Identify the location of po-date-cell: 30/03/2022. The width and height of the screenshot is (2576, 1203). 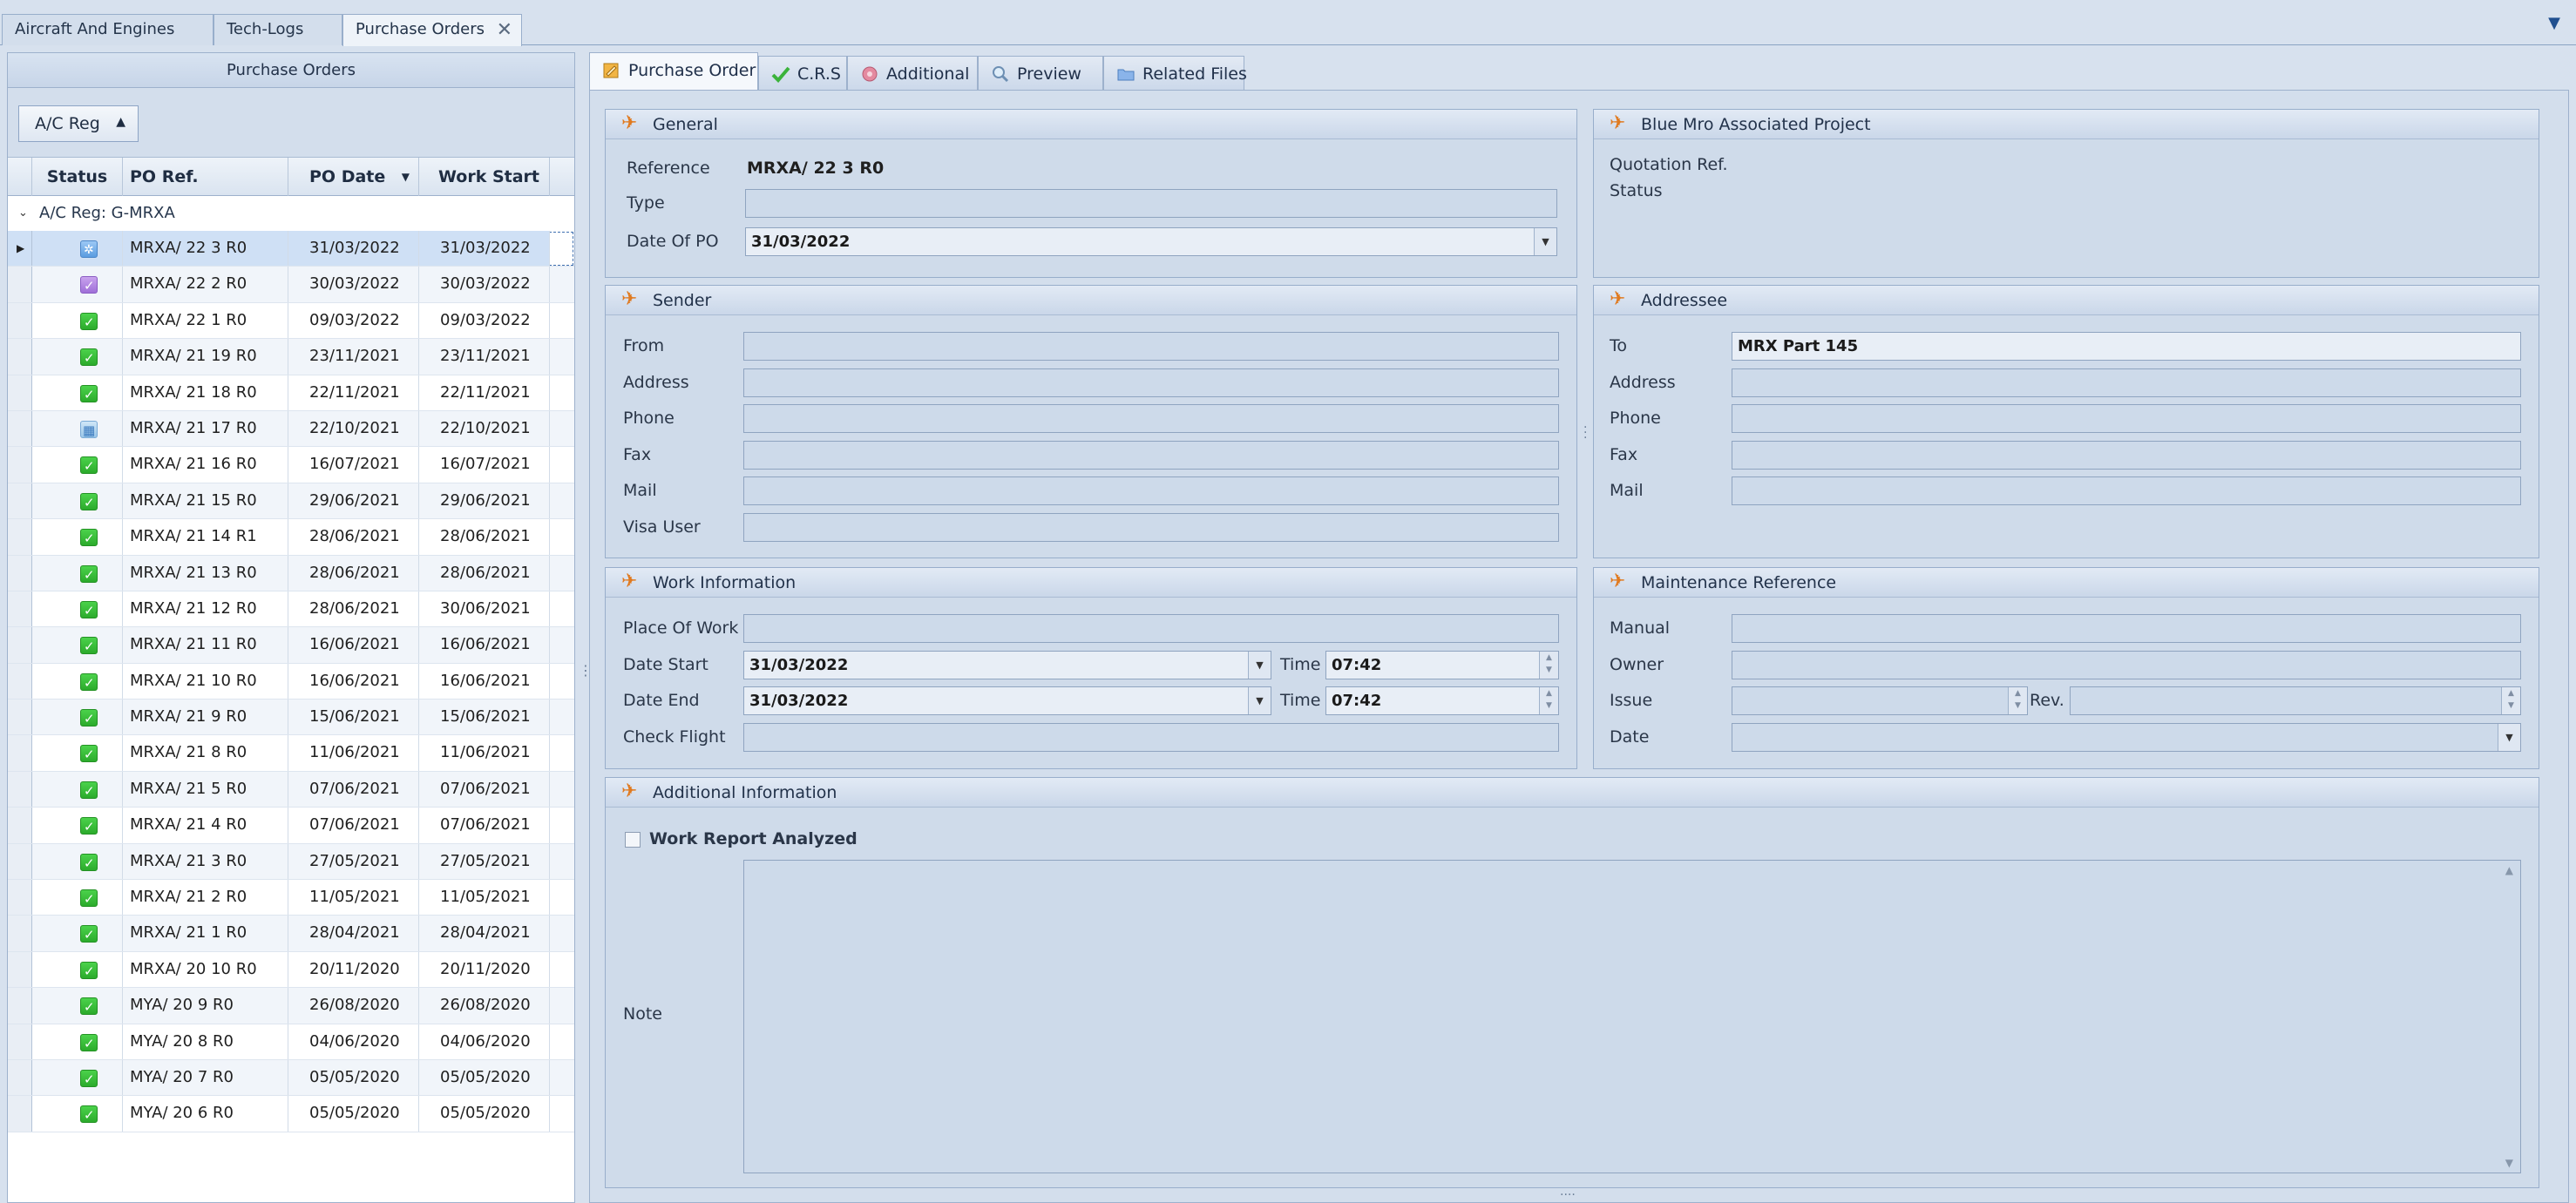
(354, 284).